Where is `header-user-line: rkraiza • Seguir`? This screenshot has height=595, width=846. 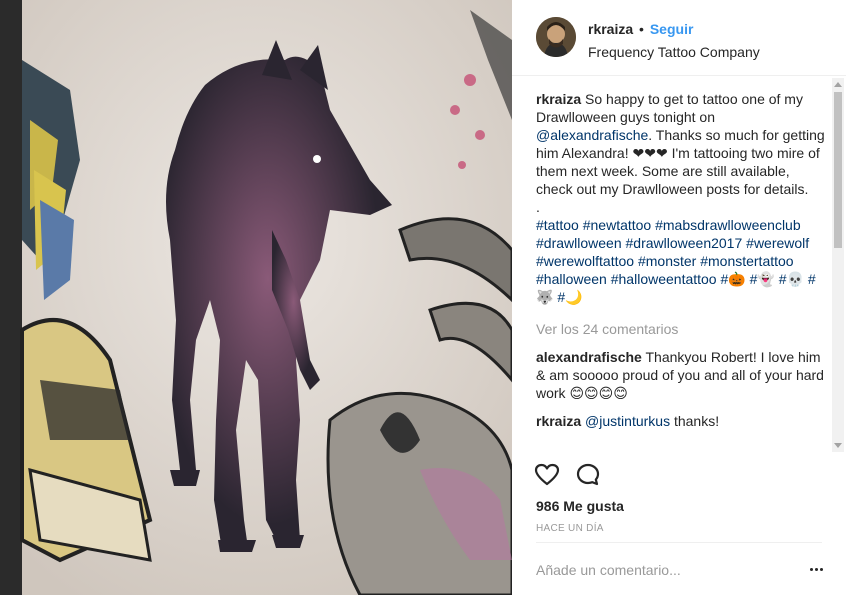
header-user-line: rkraiza • Seguir is located at coordinates (640, 29).